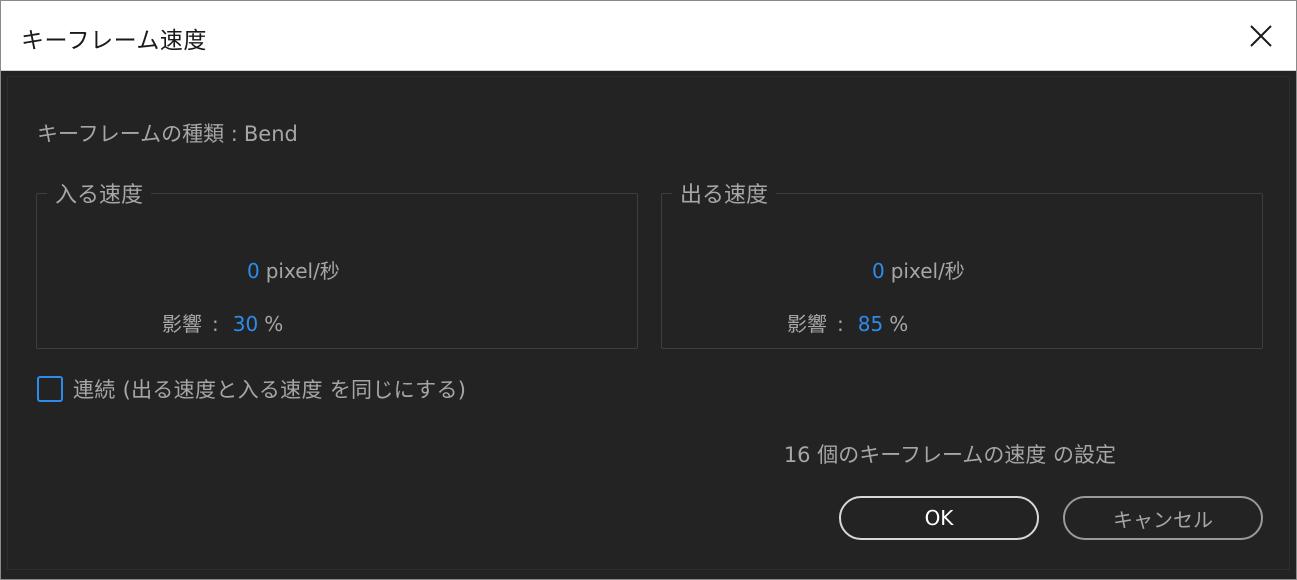 The width and height of the screenshot is (1297, 580). I want to click on outgoing-influence-colon: :, so click(840, 324).